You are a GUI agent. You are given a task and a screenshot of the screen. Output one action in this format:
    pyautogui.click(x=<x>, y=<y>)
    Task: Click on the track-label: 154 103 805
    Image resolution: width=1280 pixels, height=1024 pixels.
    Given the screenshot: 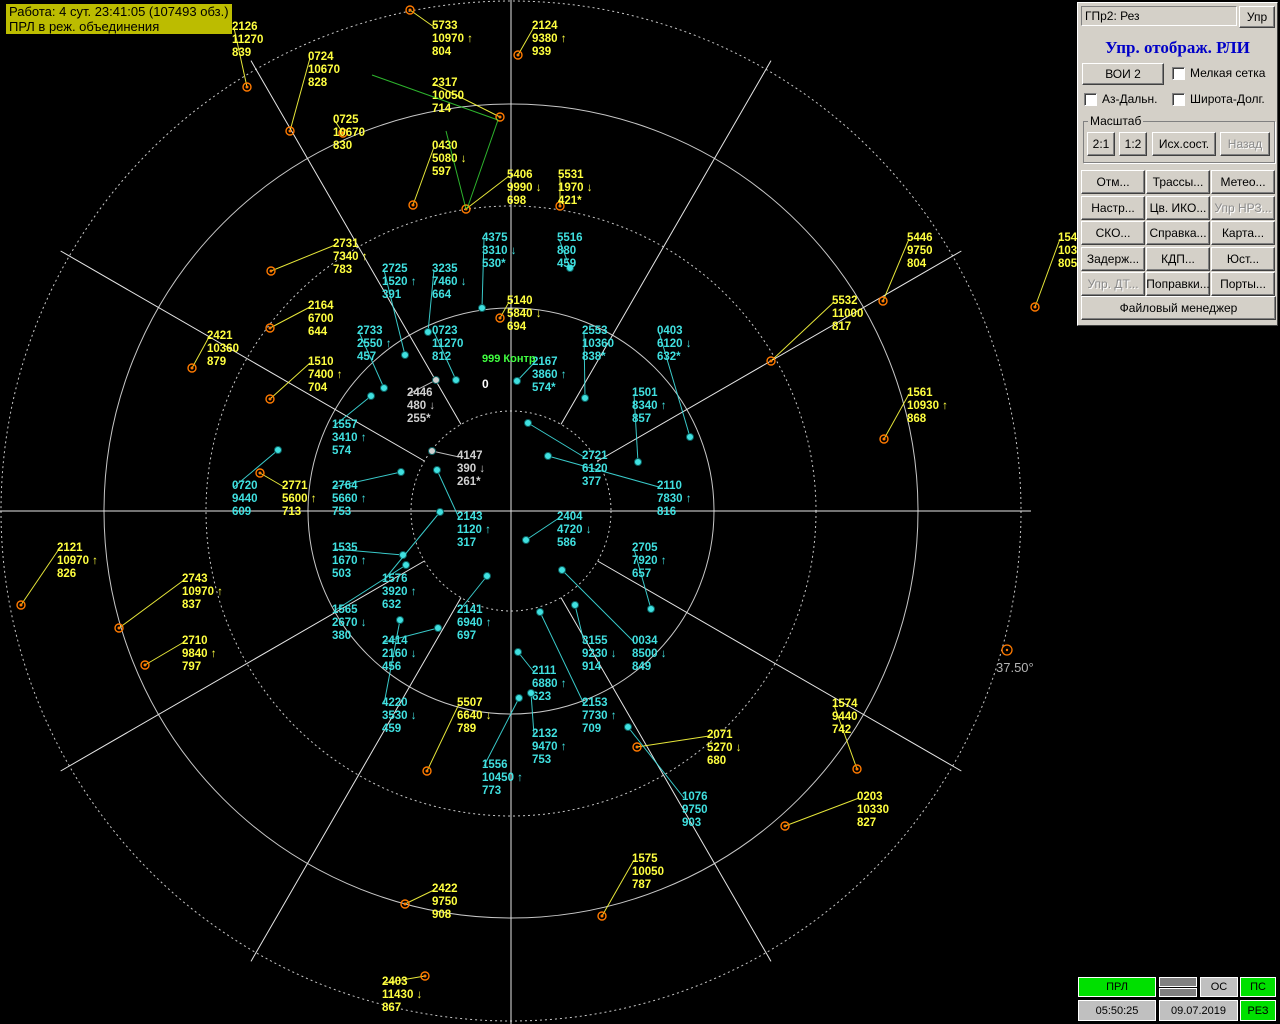 What is the action you would take?
    pyautogui.click(x=1068, y=251)
    